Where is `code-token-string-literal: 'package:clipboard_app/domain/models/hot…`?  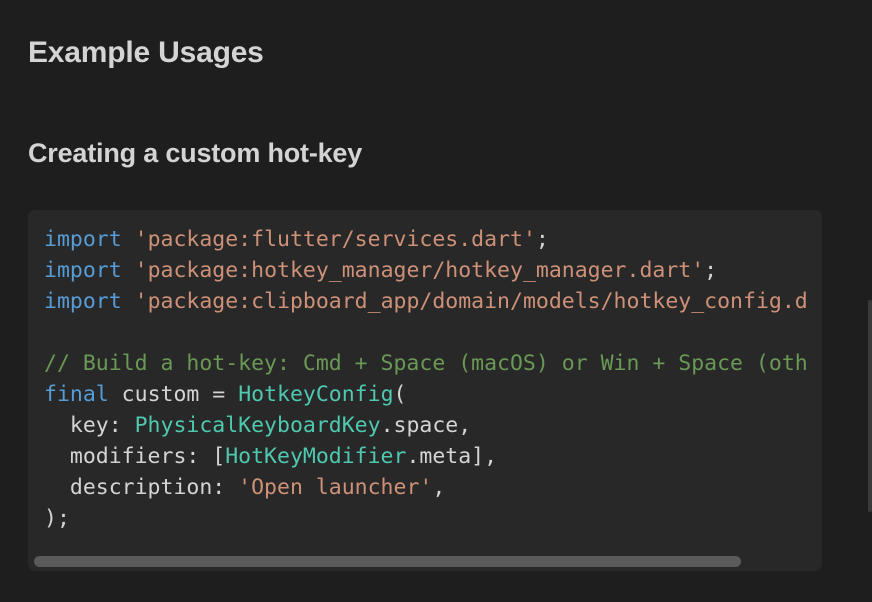
code-token-string-literal: 'package:clipboard_app/domain/models/hot… is located at coordinates (471, 301).